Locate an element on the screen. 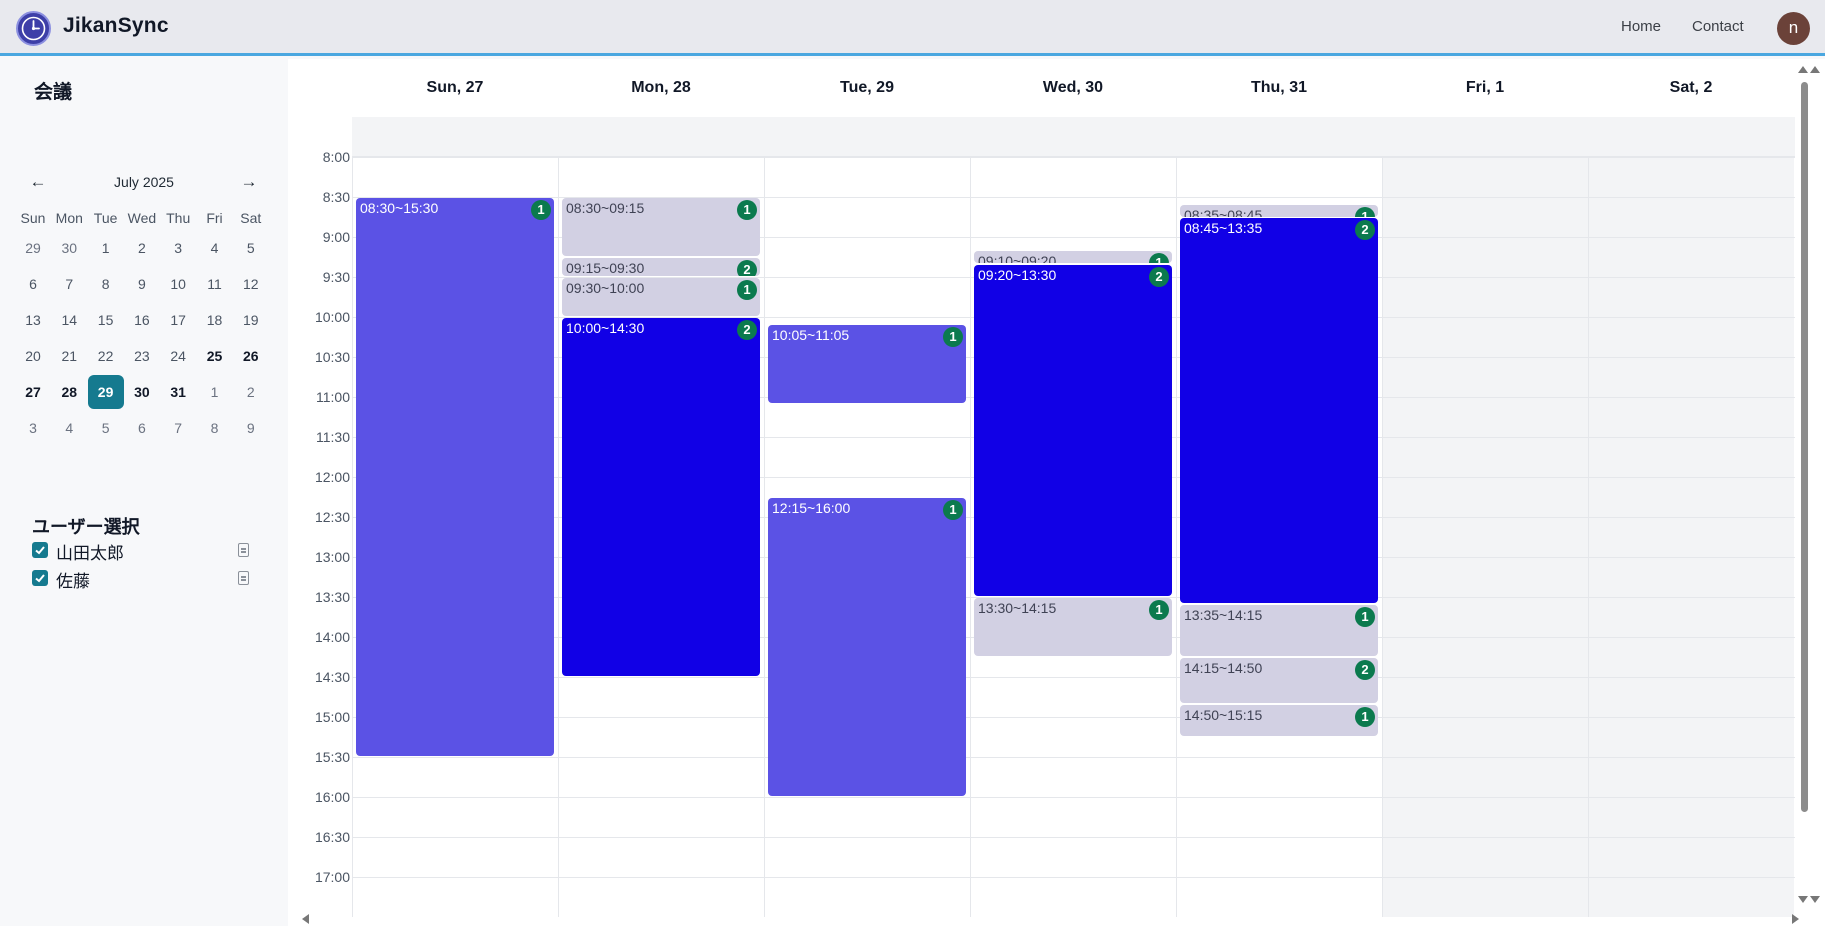 Image resolution: width=1825 pixels, height=926 pixels. calendar-day: 25 is located at coordinates (215, 356).